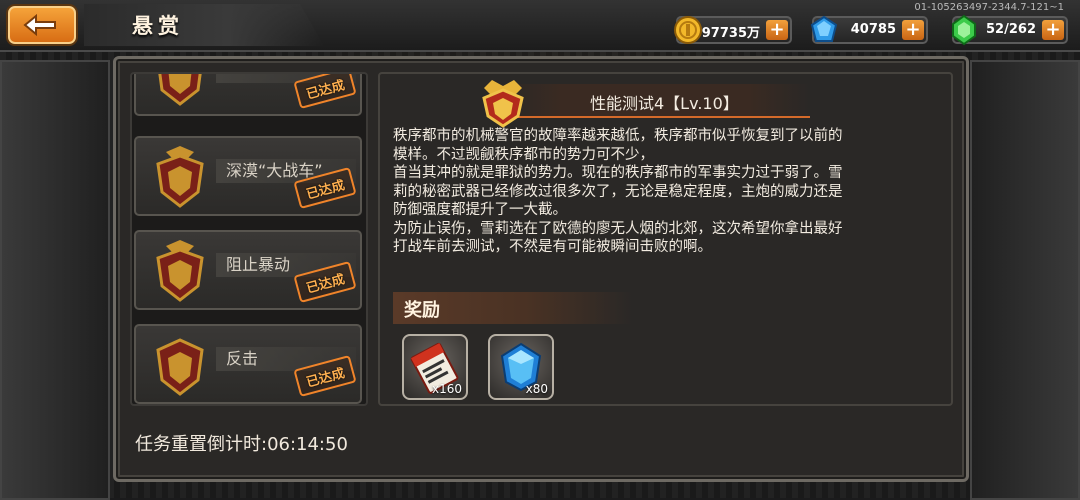 The width and height of the screenshot is (1080, 500). What do you see at coordinates (241, 444) in the screenshot?
I see `reset-countdown: 任务重置倒计时:06:14:50` at bounding box center [241, 444].